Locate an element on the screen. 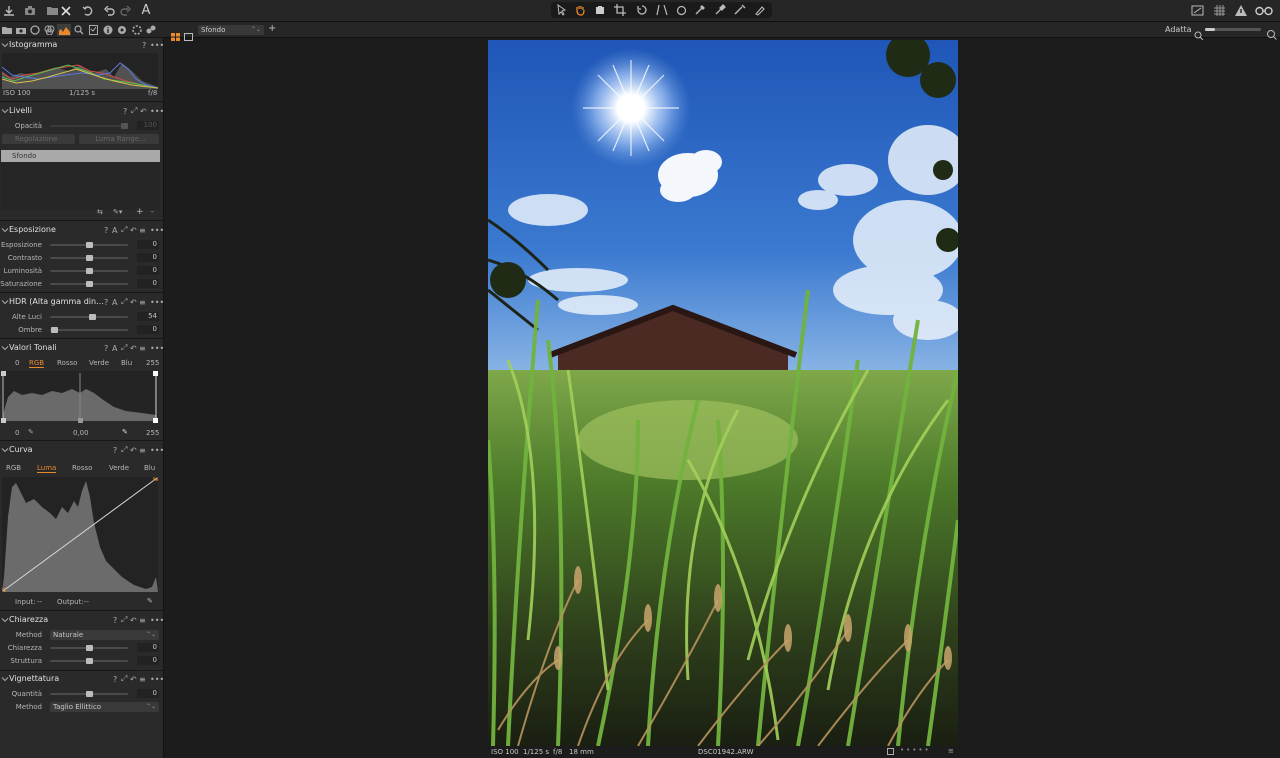  eraser-icon is located at coordinates (760, 10).